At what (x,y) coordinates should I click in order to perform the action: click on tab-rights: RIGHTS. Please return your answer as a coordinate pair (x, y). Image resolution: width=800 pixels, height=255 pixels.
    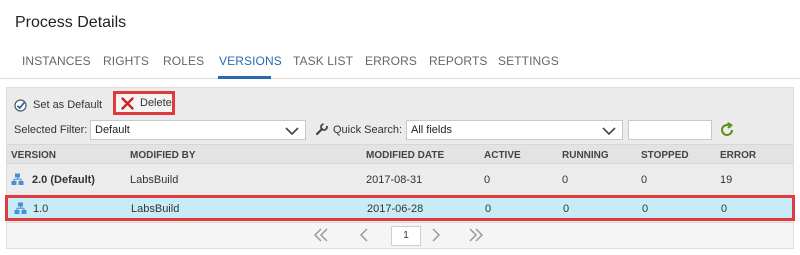
    Looking at the image, I should click on (126, 61).